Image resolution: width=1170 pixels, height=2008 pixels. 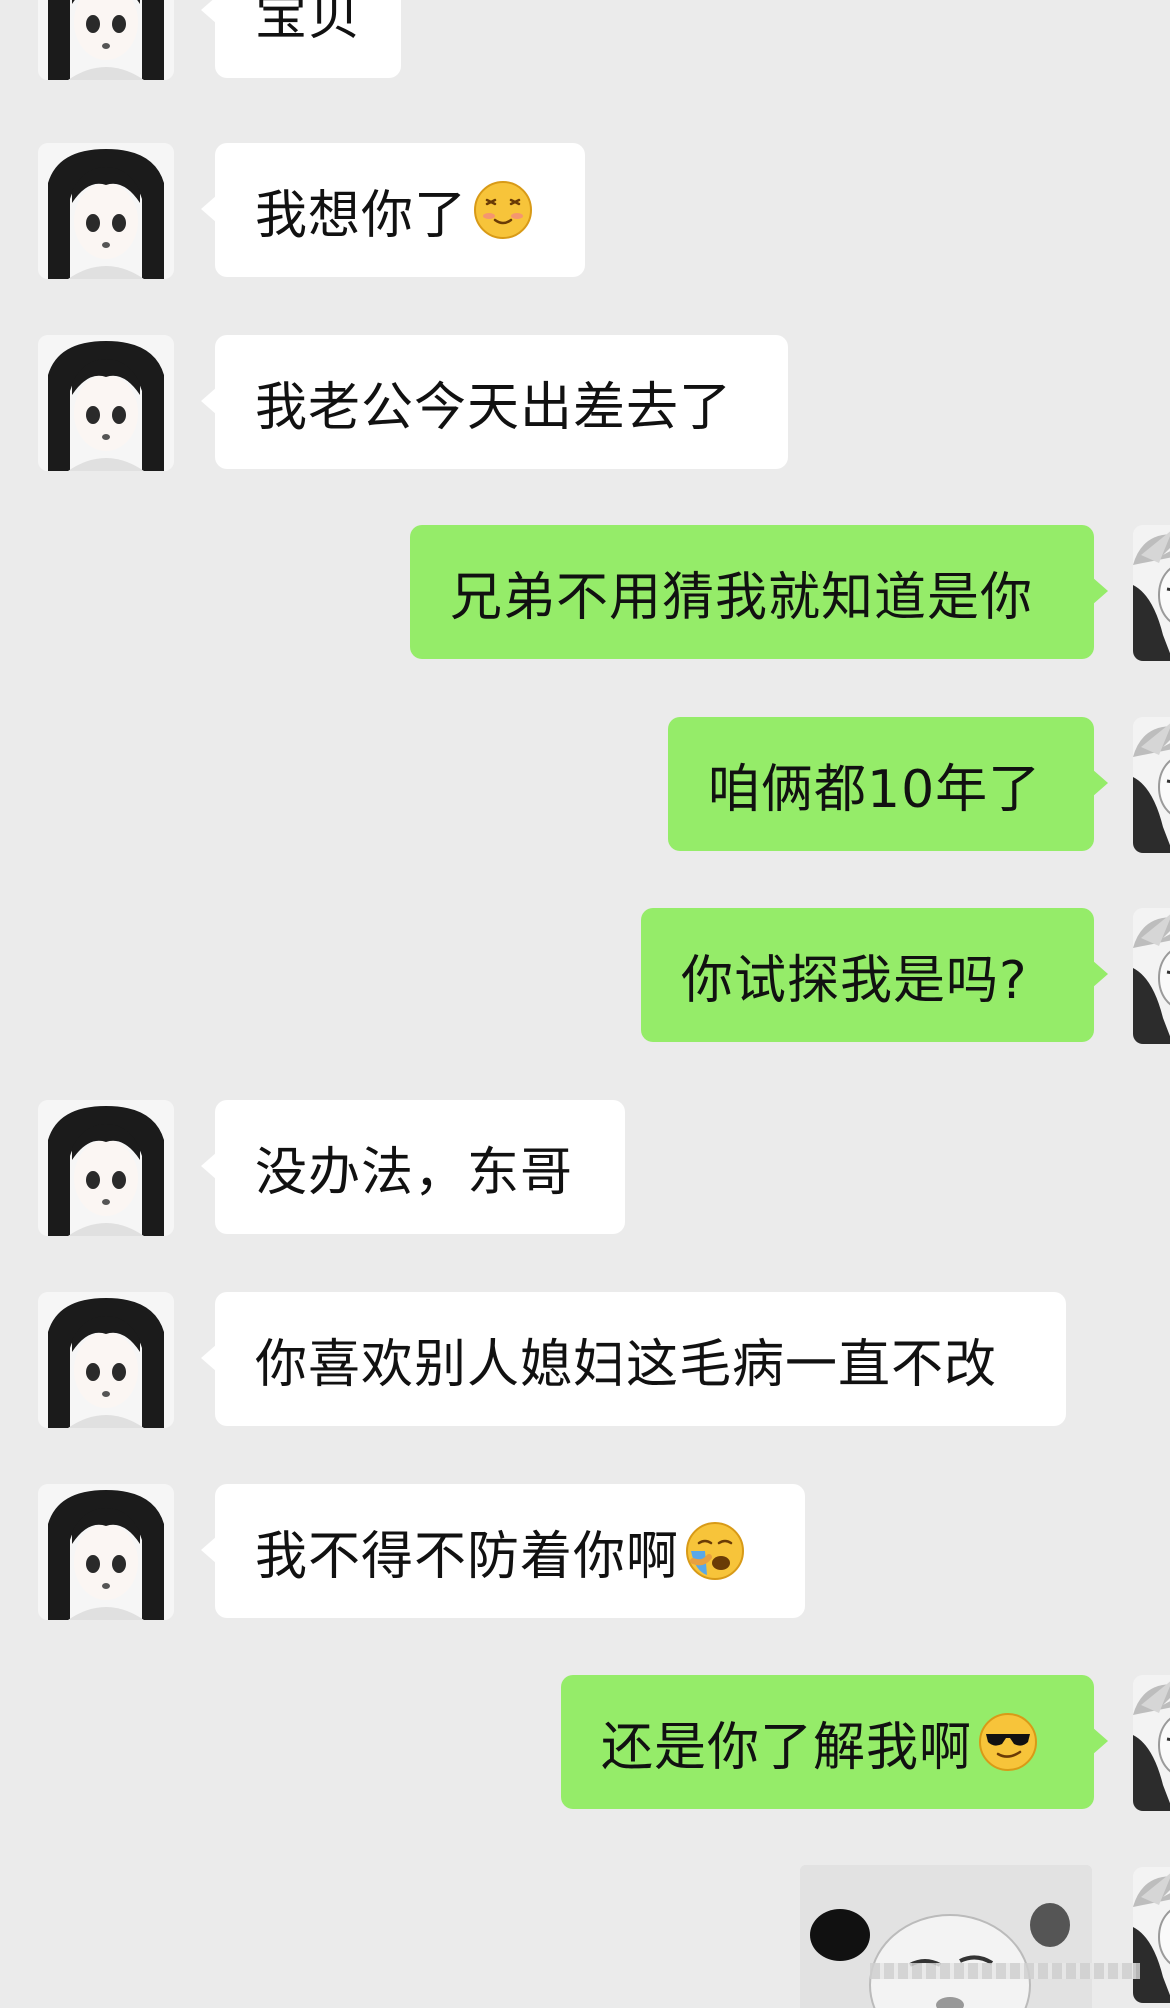 I want to click on message-bubble-outgoing: 还是你了解我啊, so click(x=834, y=1742).